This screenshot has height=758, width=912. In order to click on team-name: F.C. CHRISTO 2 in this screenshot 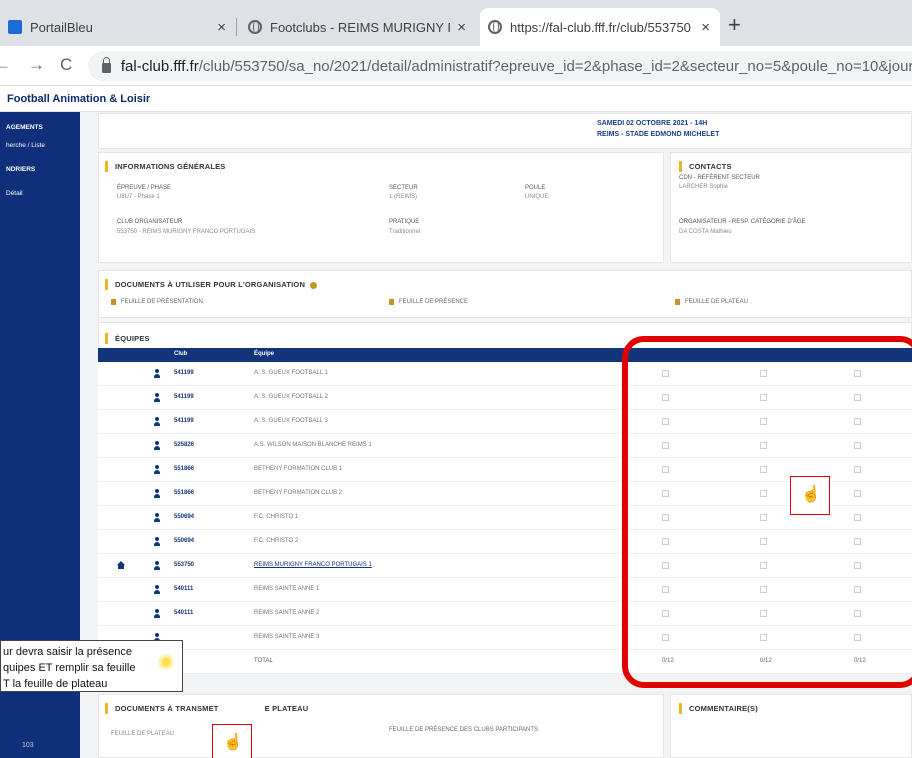, I will do `click(276, 541)`.